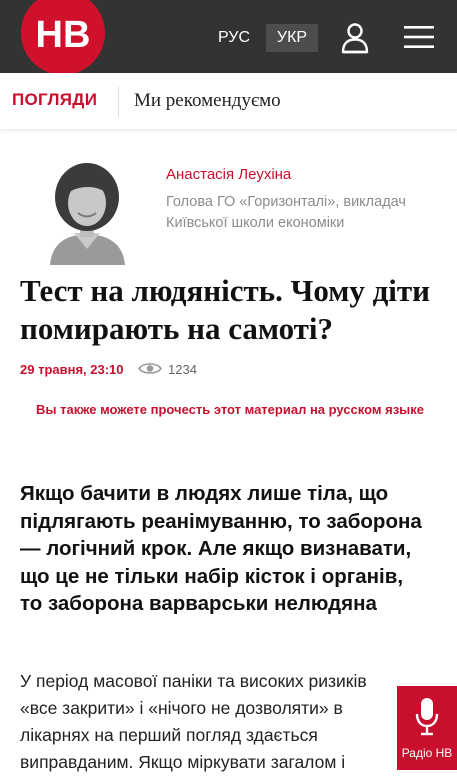 This screenshot has height=776, width=457. What do you see at coordinates (355, 38) in the screenshot?
I see `user-icon` at bounding box center [355, 38].